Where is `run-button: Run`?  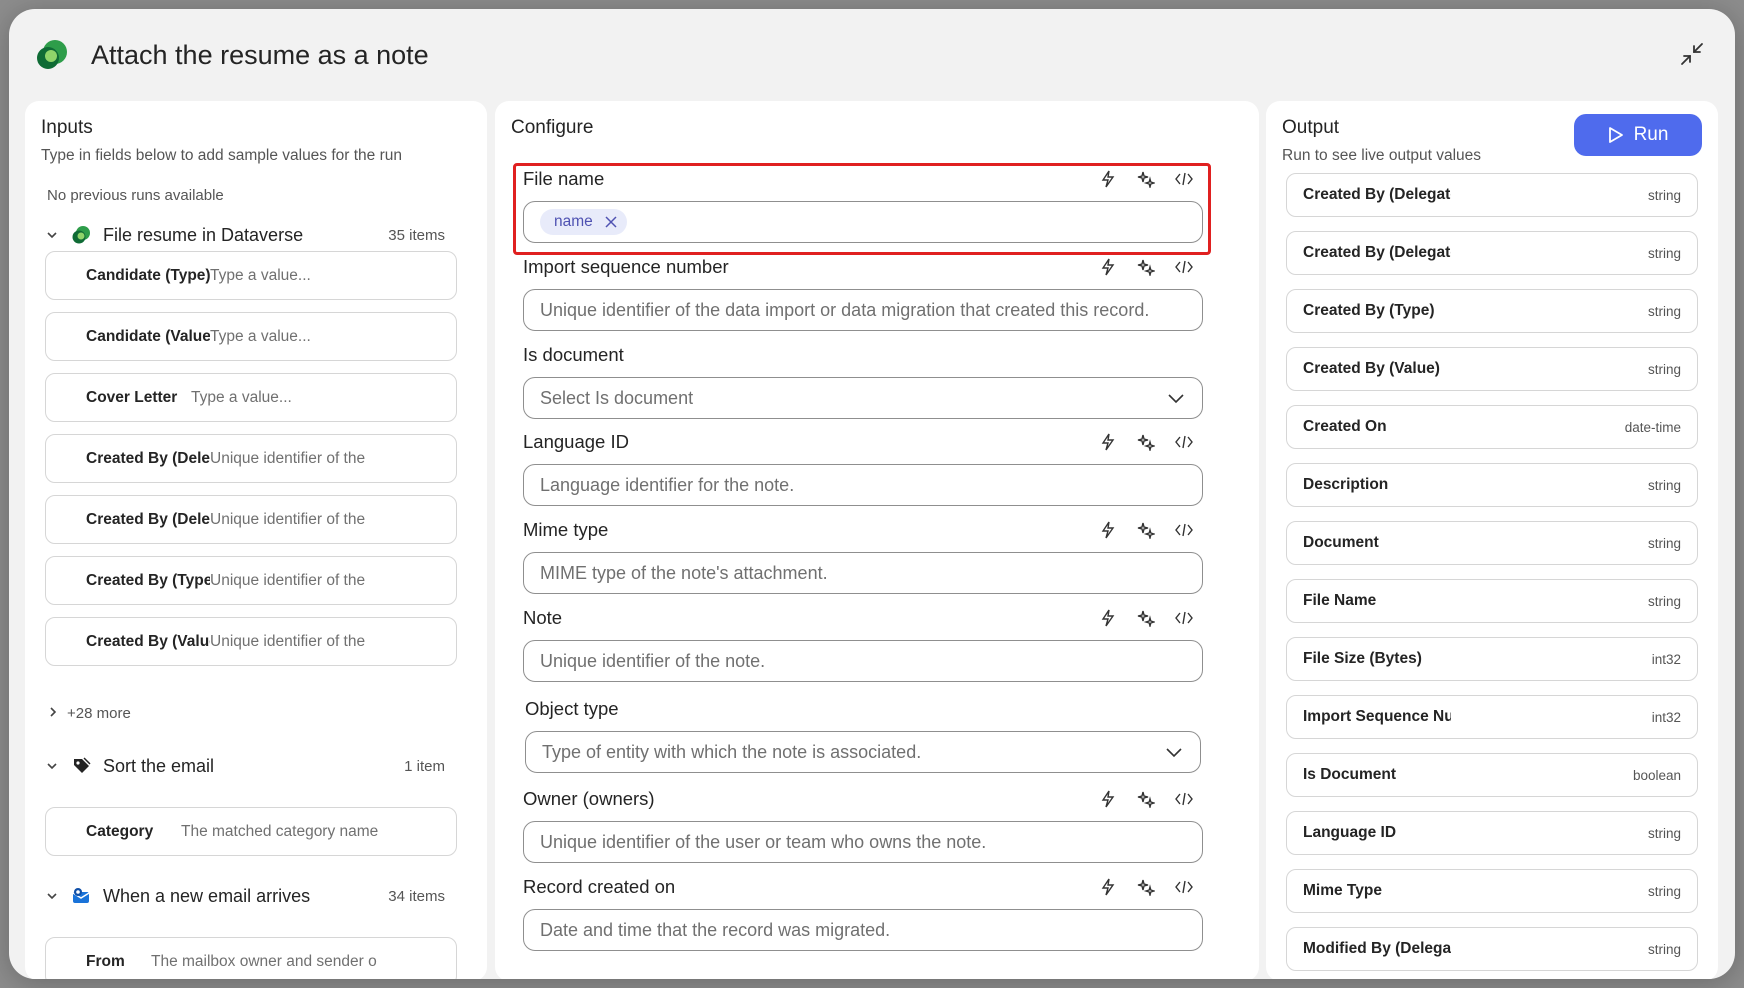
run-button: Run is located at coordinates (1638, 135).